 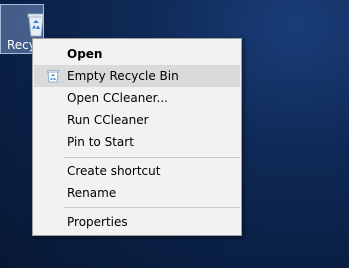 What do you see at coordinates (97, 222) in the screenshot?
I see `menu-item-label: Properties` at bounding box center [97, 222].